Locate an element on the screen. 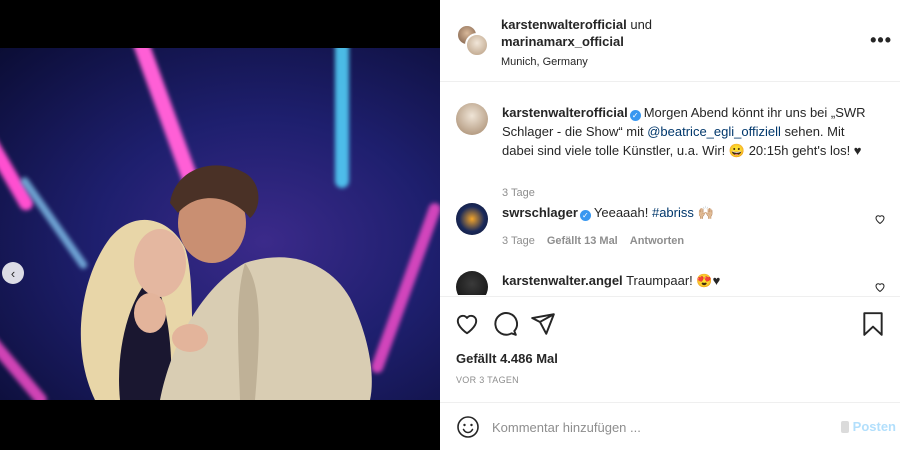 Image resolution: width=900 pixels, height=450 pixels. comment-text: karstenwalter.angel Traumpaar! 😍♥ is located at coordinates (687, 280).